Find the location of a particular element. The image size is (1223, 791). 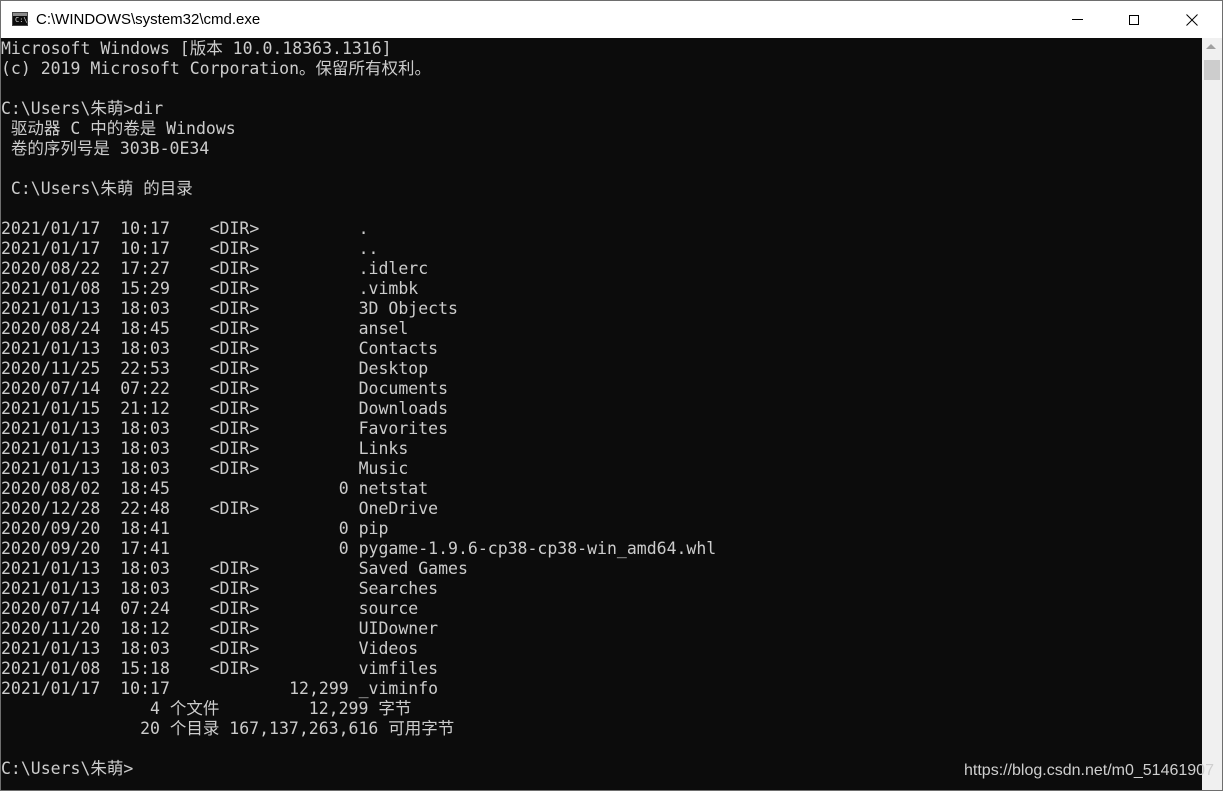

console-line: (c) 2019 Microsoft Corporation。保留所有权利。 is located at coordinates (216, 68).